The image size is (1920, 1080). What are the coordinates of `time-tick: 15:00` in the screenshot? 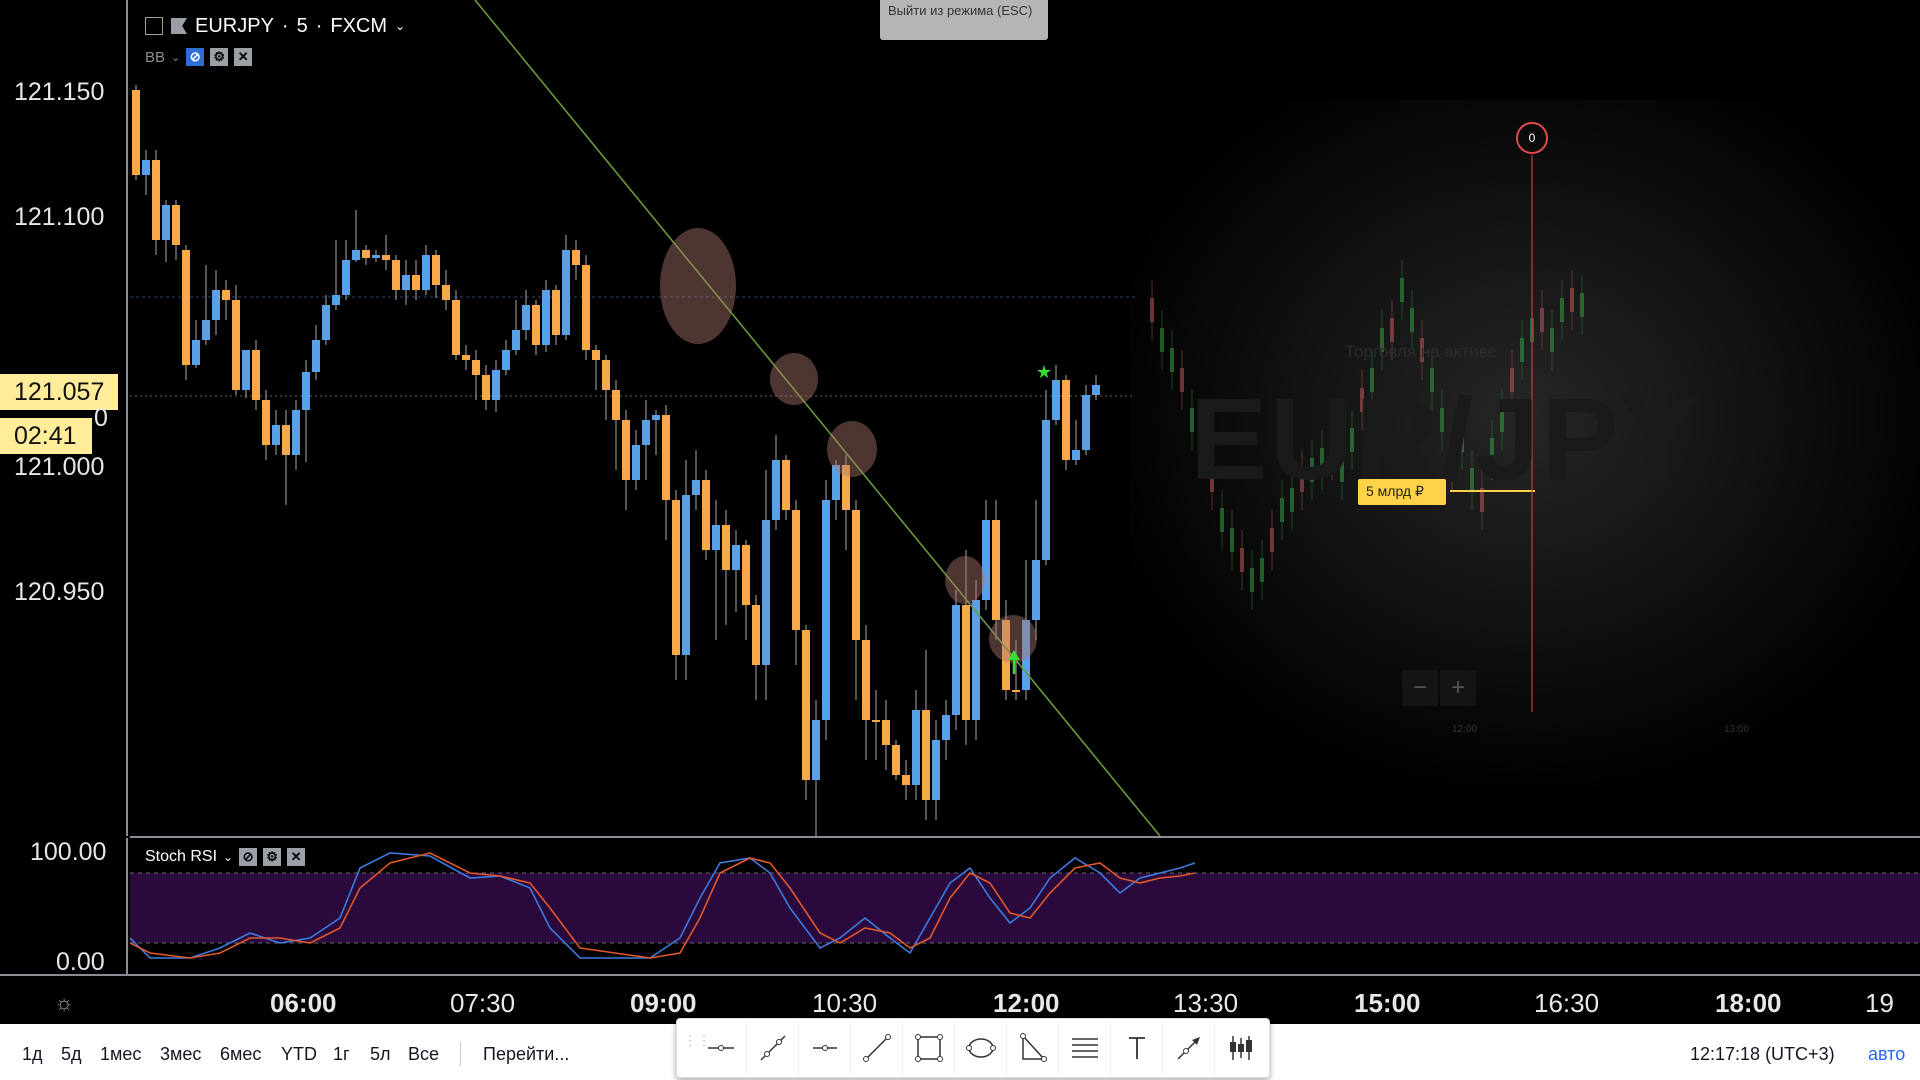 It's located at (1387, 1003).